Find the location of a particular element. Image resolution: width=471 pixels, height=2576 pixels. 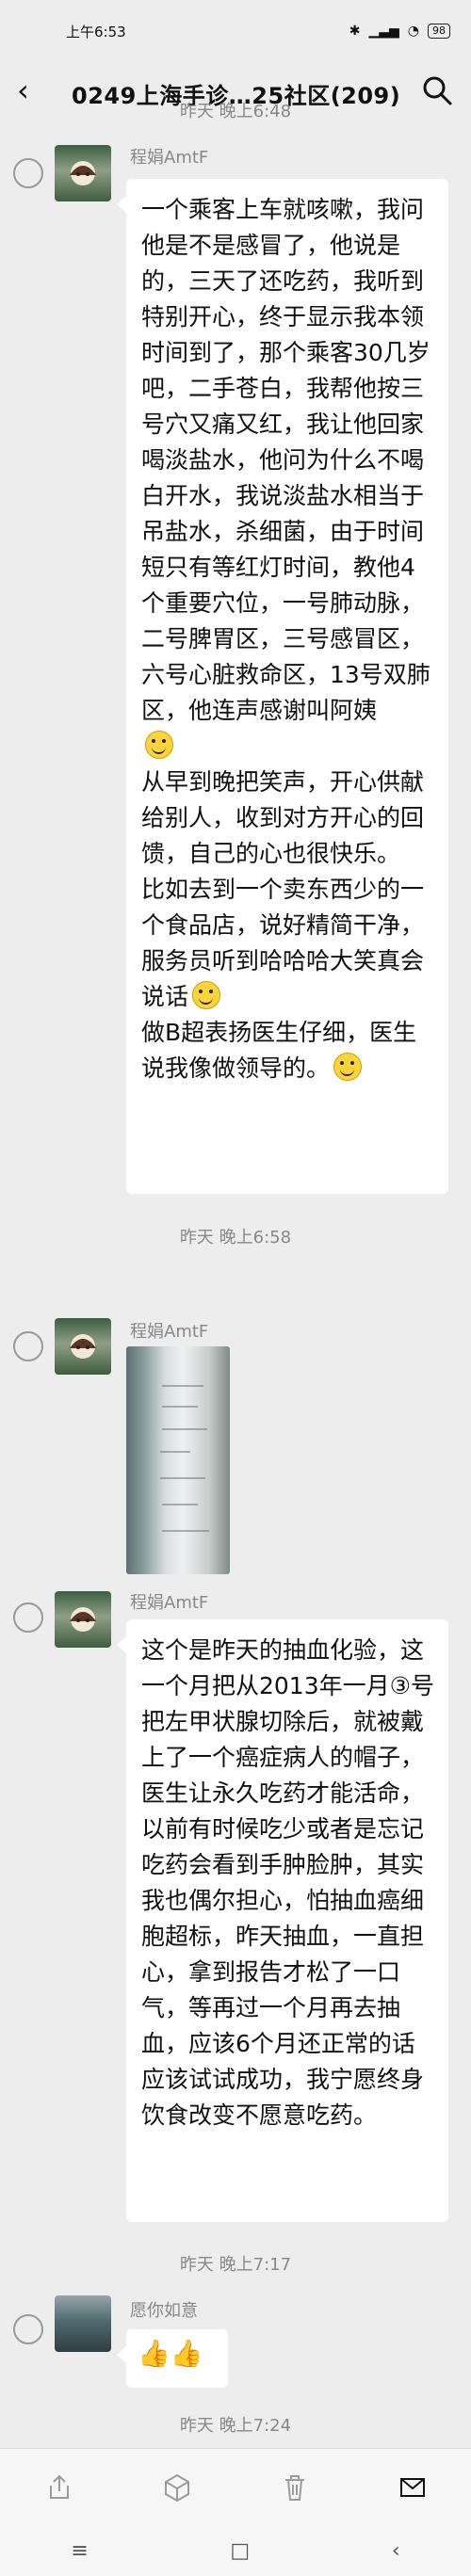

report-photo-lines is located at coordinates (184, 1458).